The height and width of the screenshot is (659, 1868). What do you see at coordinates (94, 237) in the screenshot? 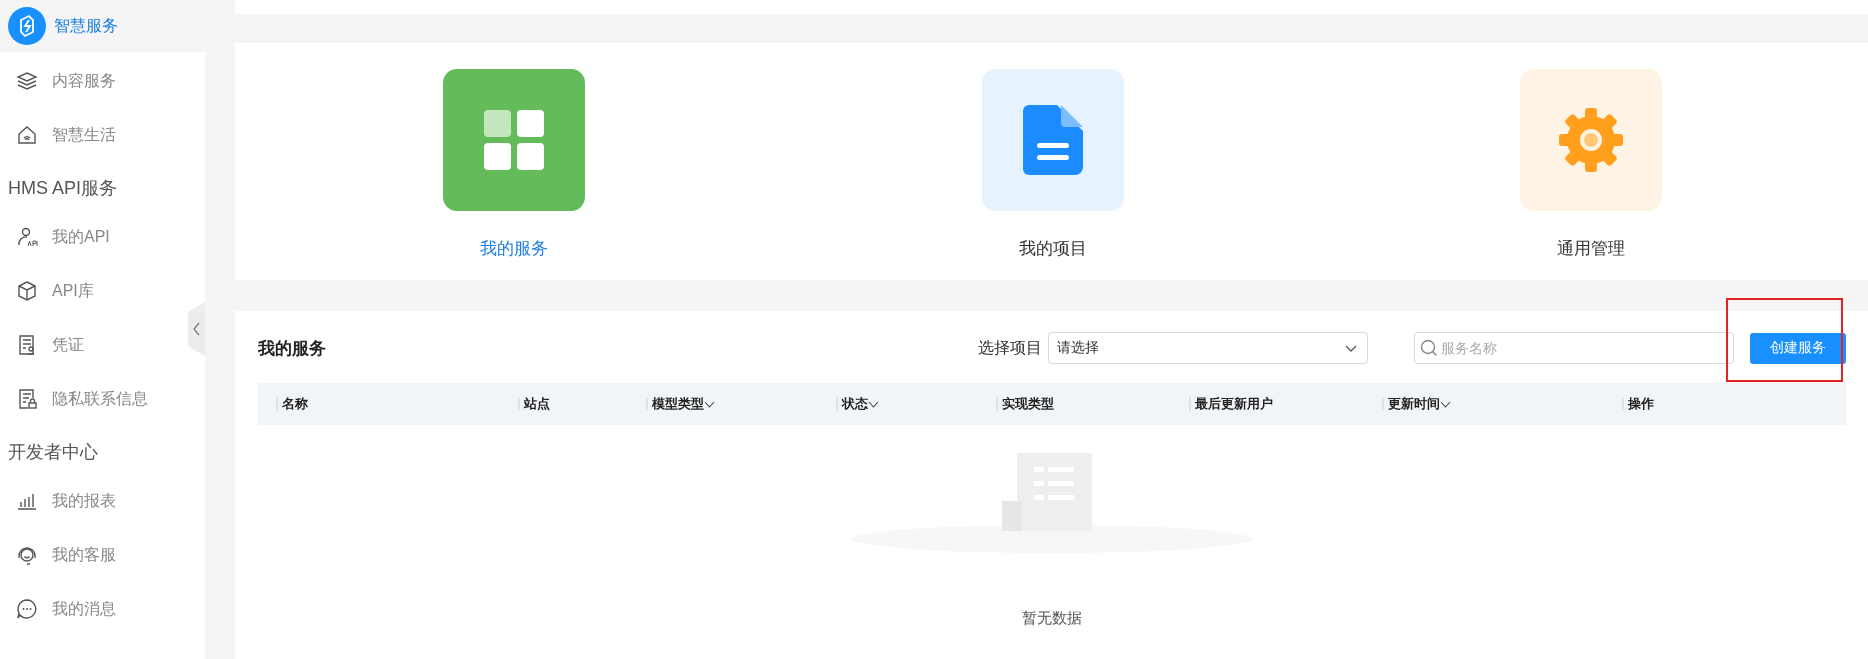
I see `sidebar-item: 我的API` at bounding box center [94, 237].